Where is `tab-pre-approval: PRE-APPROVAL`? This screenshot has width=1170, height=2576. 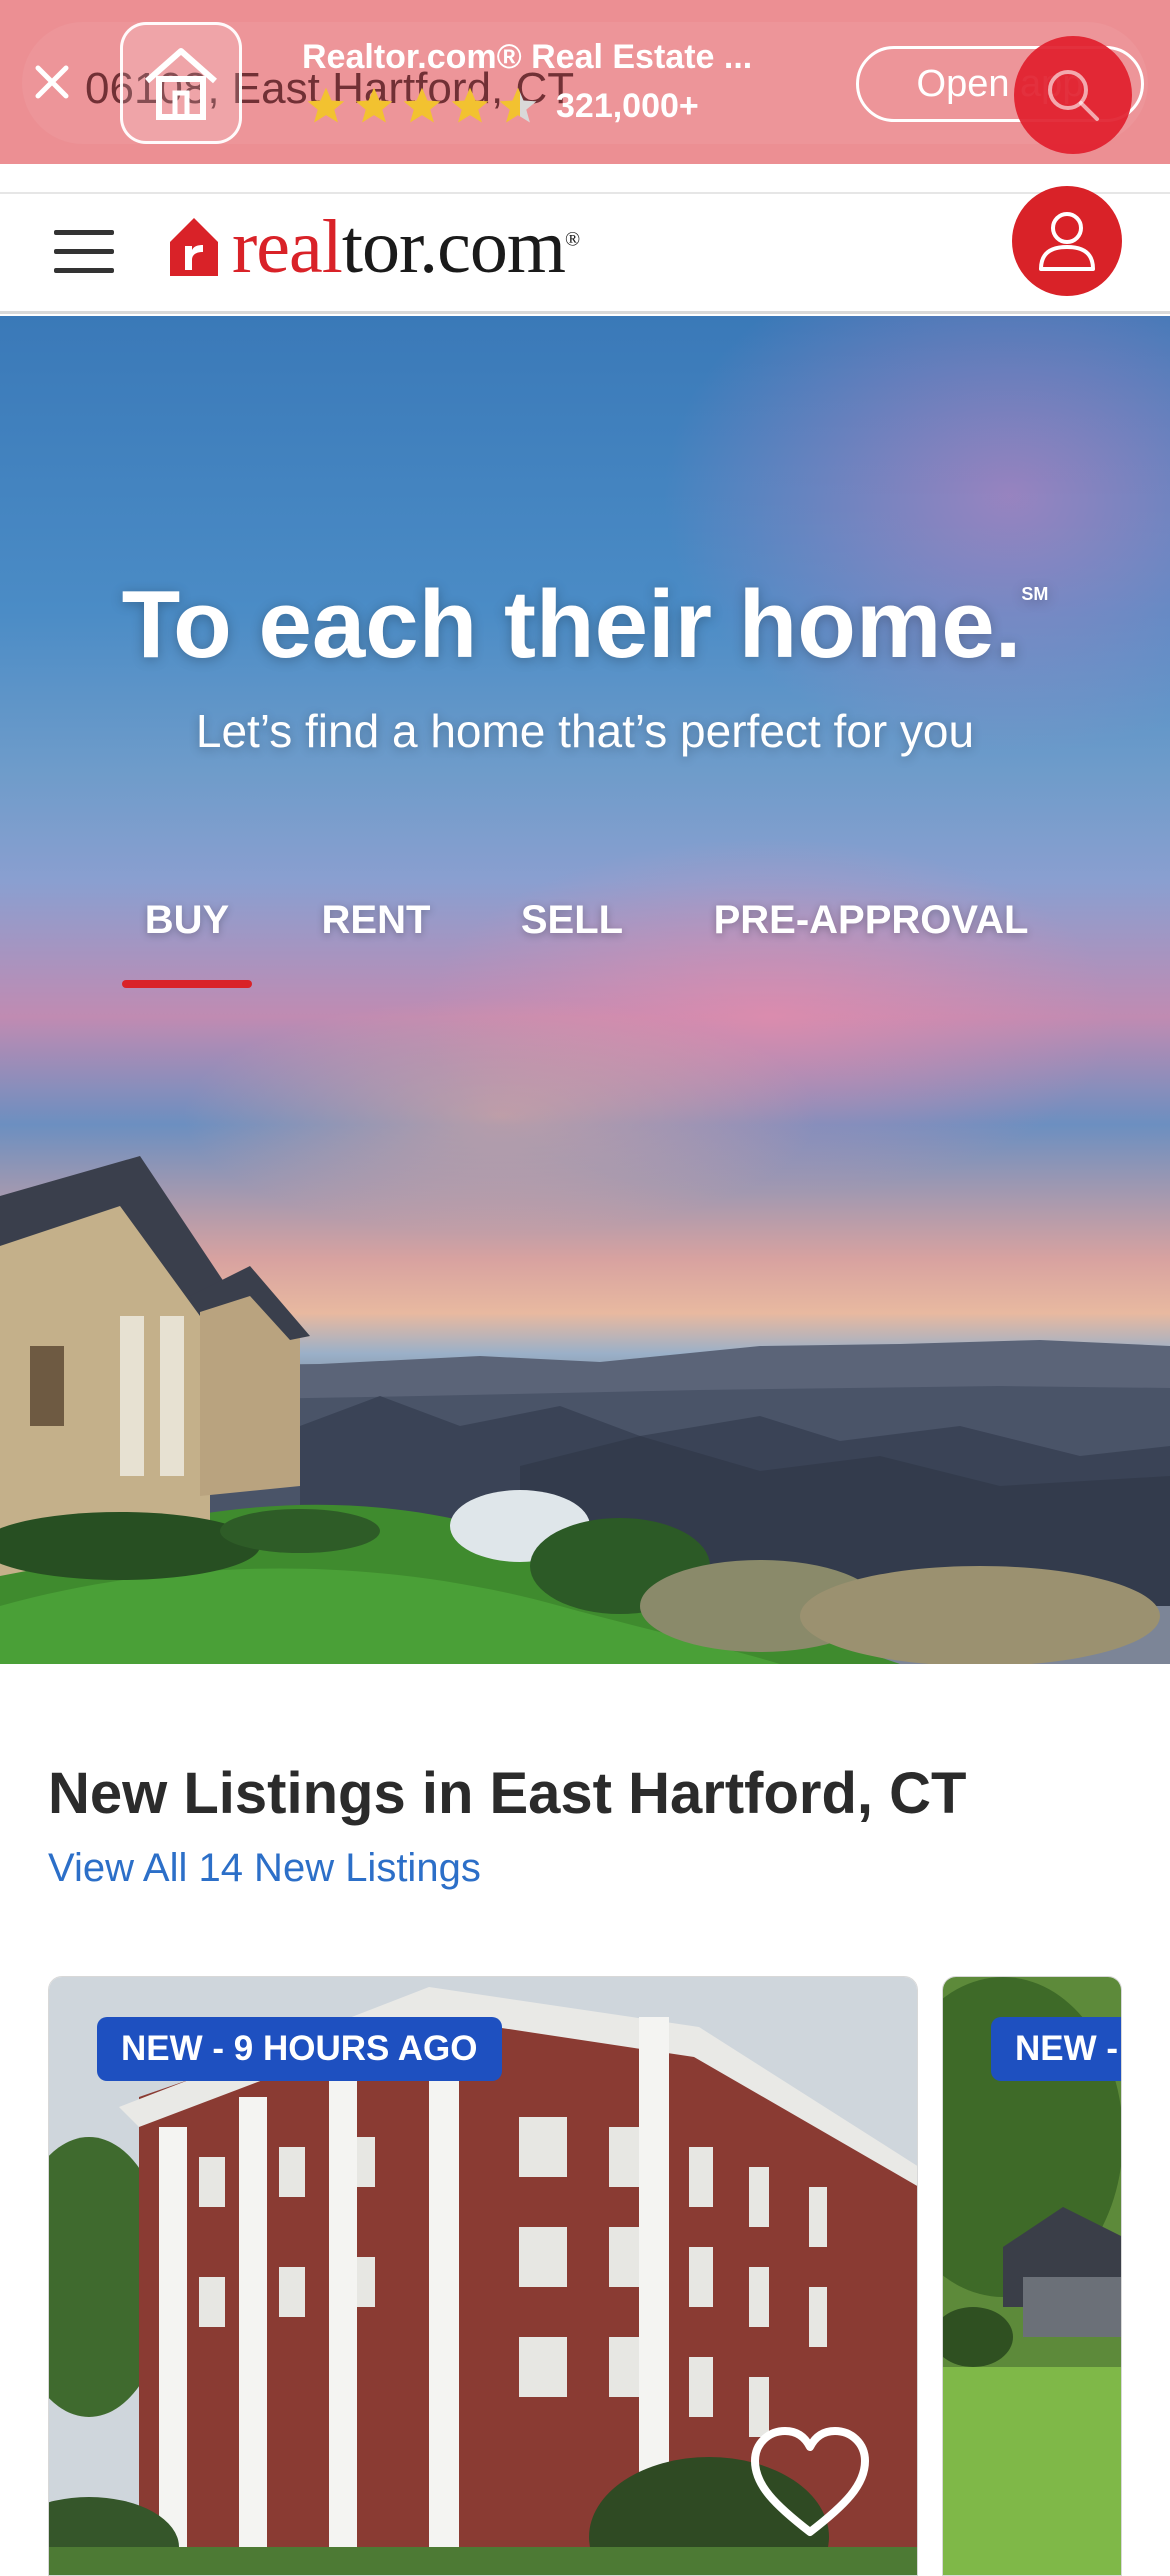
tab-pre-approval: PRE-APPROVAL is located at coordinates (871, 938).